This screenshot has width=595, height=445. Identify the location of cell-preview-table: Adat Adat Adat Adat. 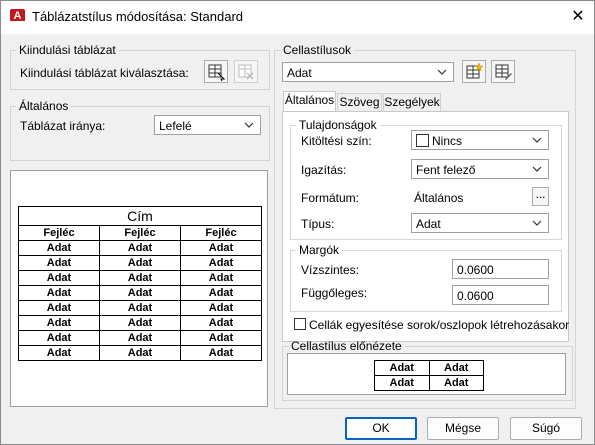
(429, 375).